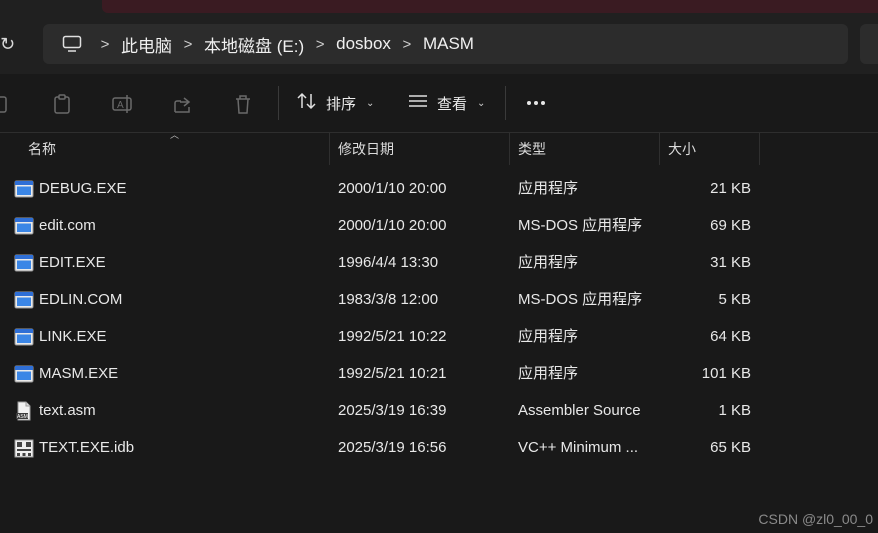  What do you see at coordinates (710, 149) in the screenshot?
I see `column-header-size: 大小` at bounding box center [710, 149].